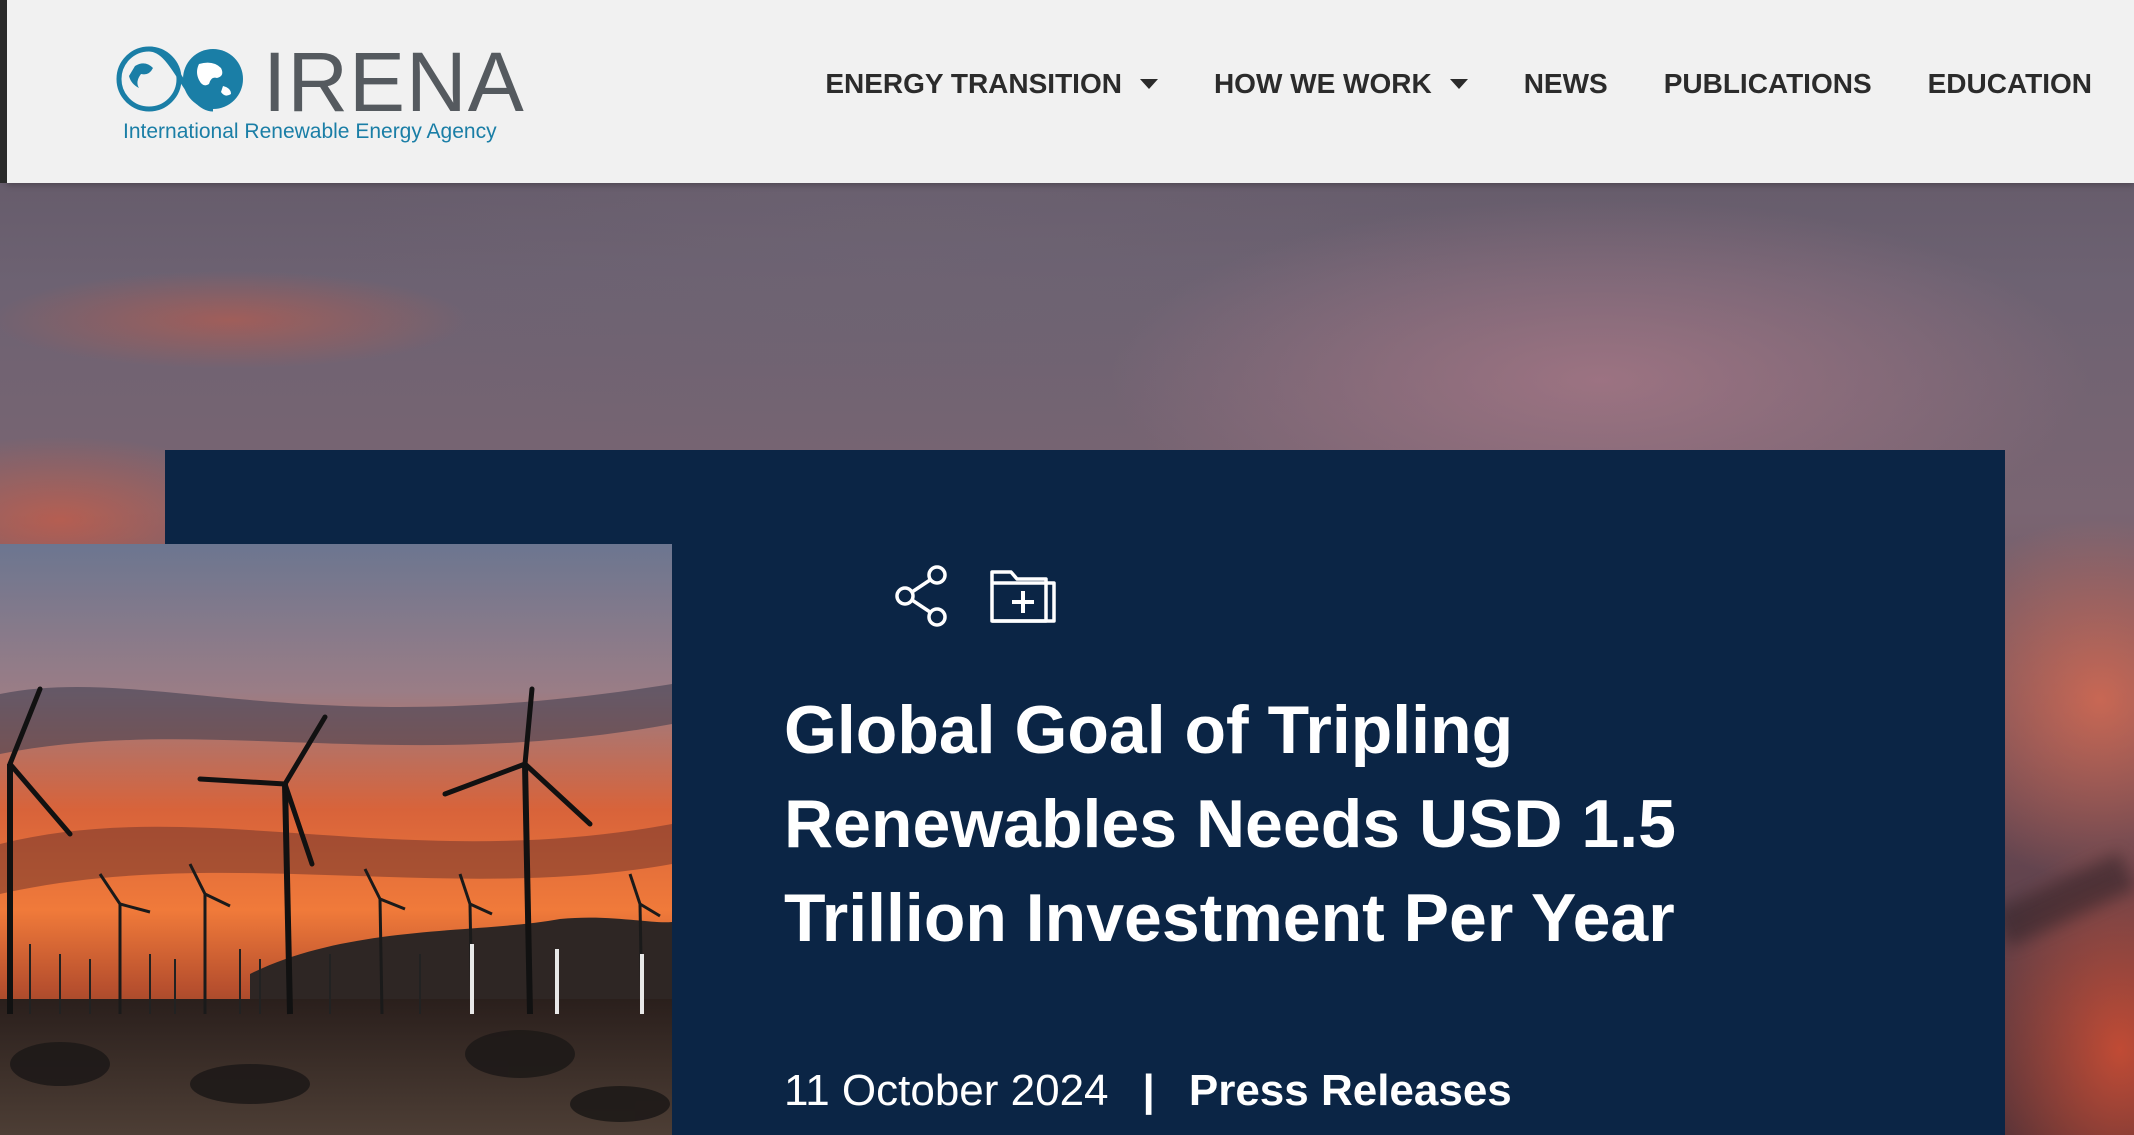 The image size is (2134, 1135). I want to click on nav-item-education: EDUCATION, so click(2010, 84).